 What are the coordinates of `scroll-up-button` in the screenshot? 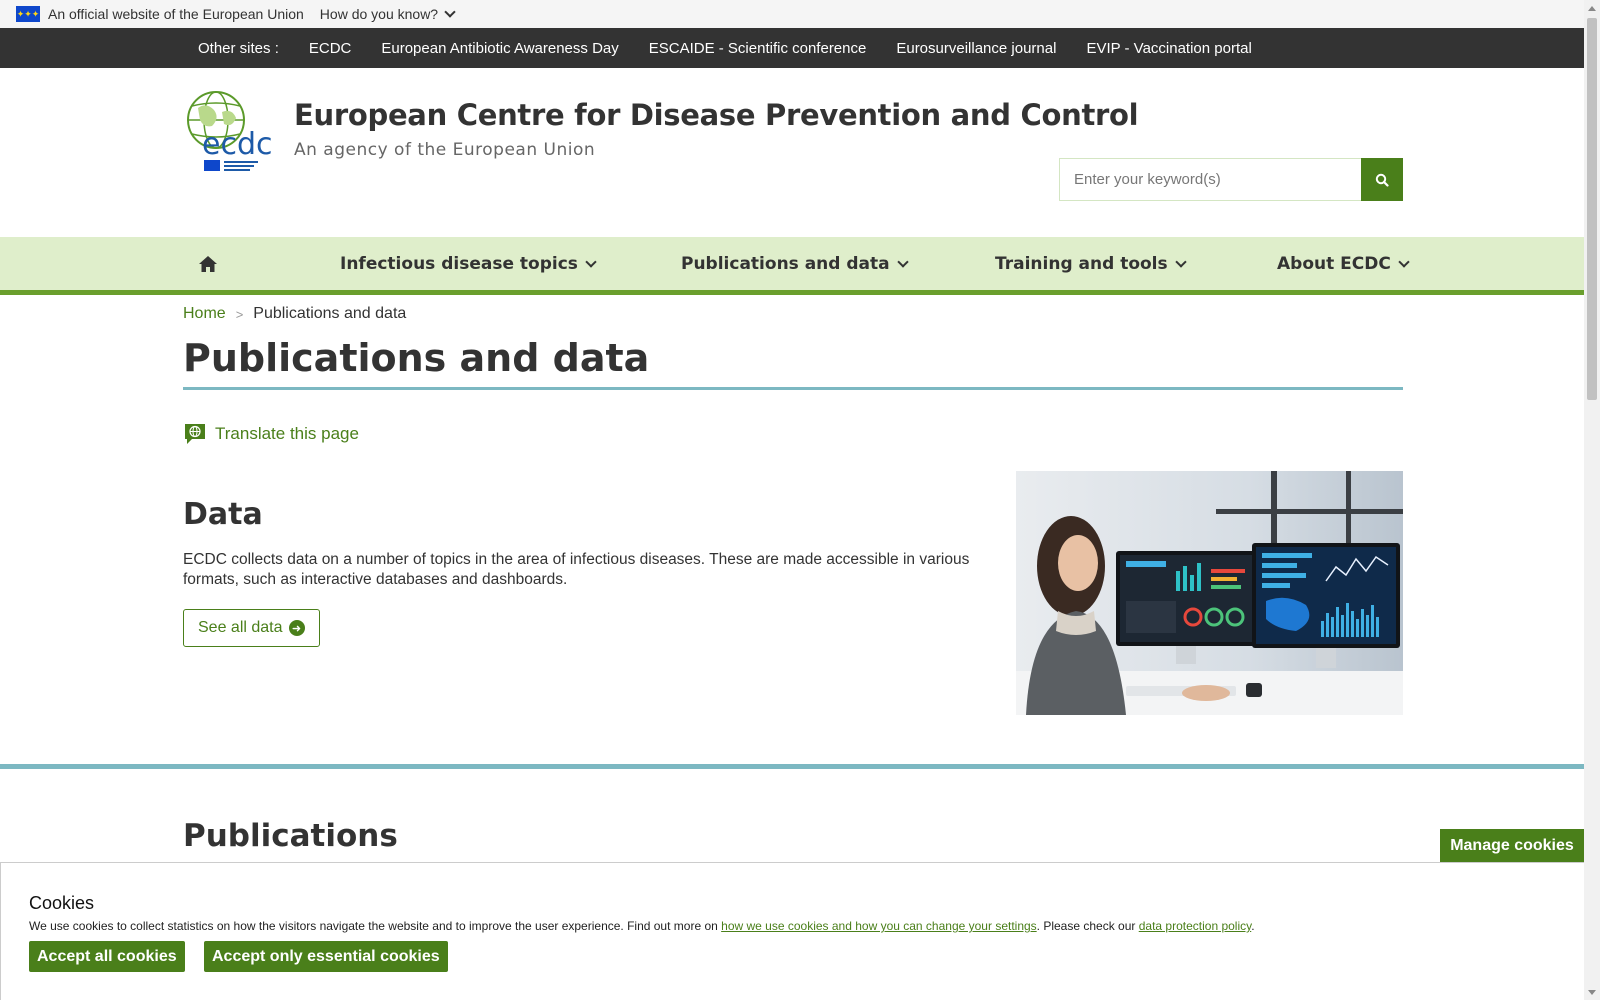 It's located at (1592, 8).